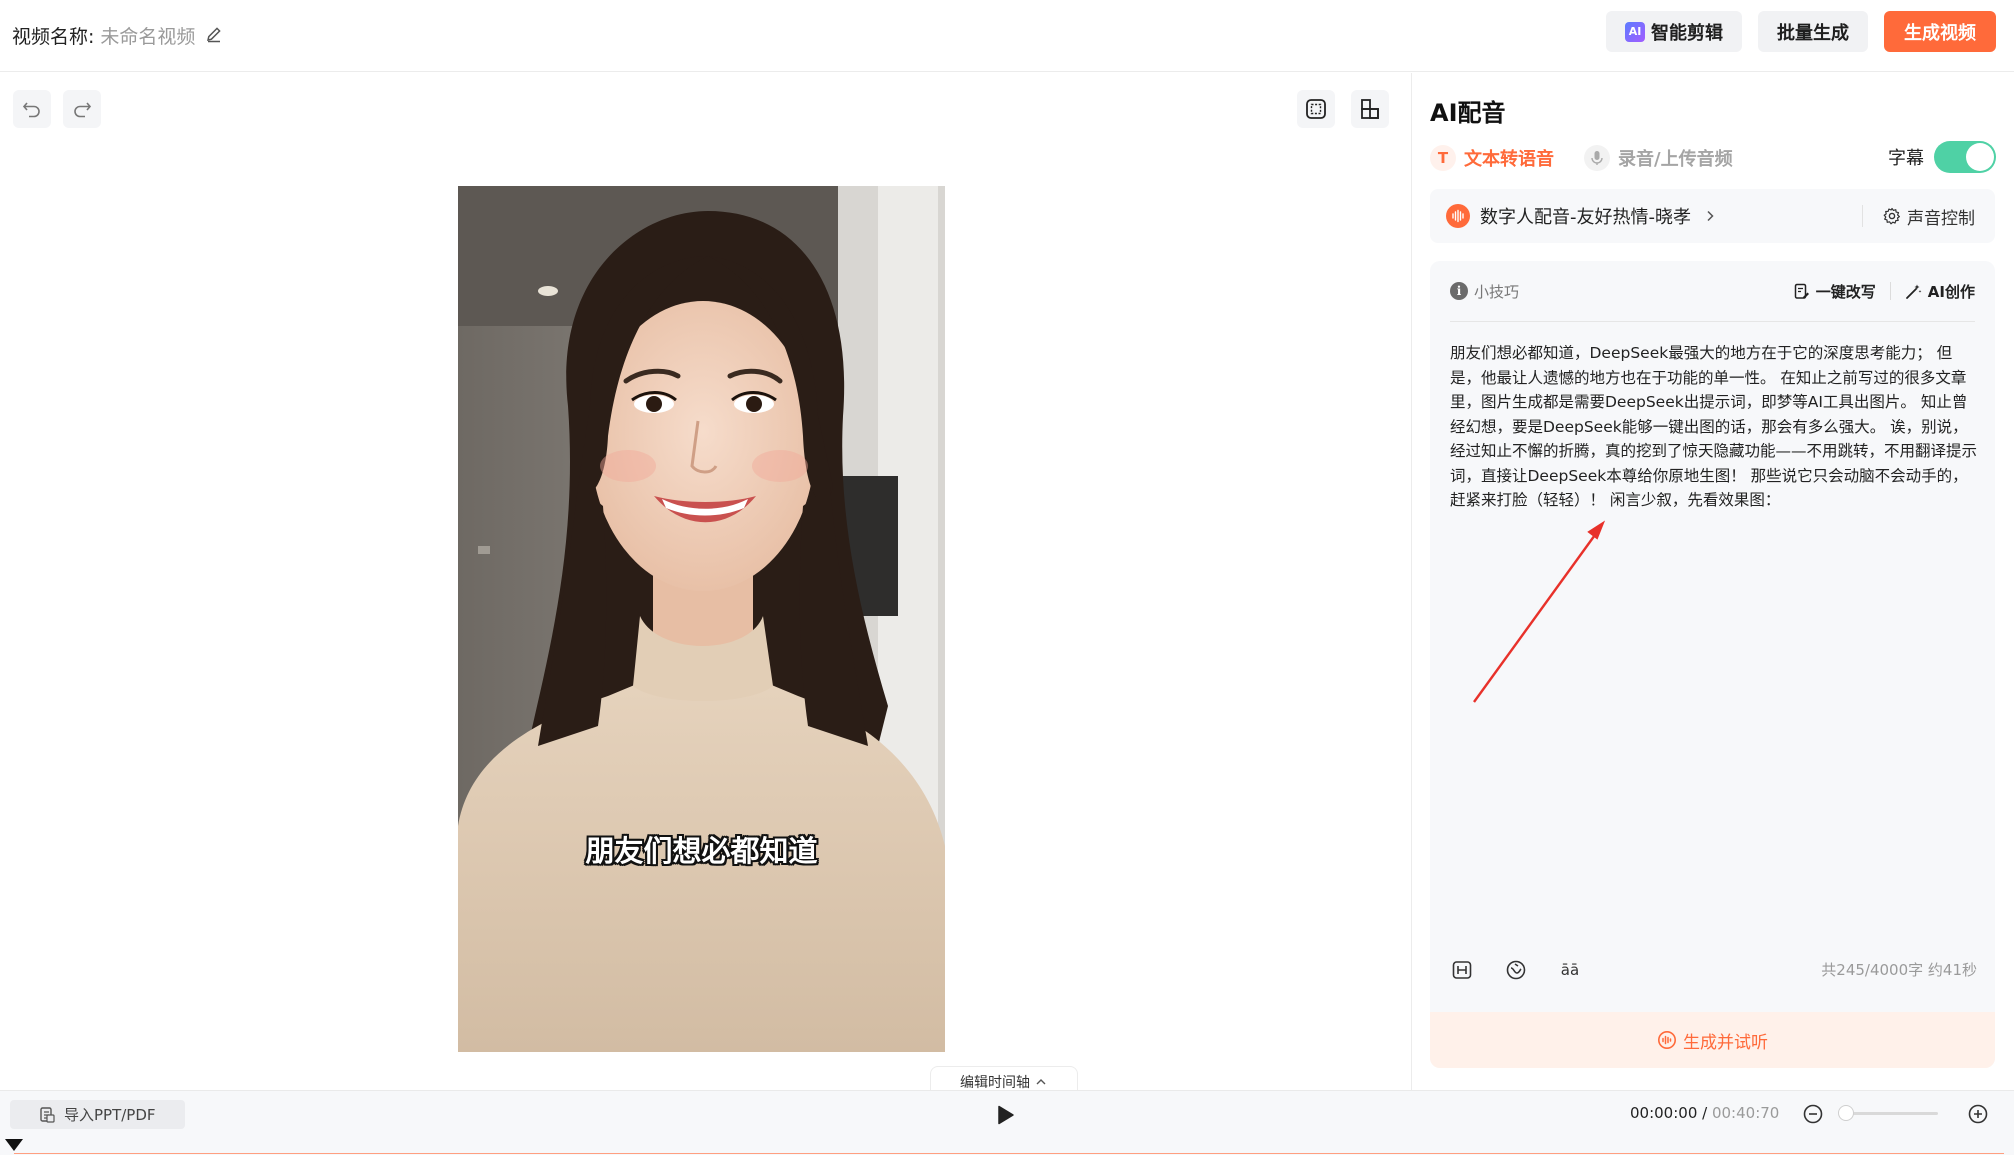 The image size is (2014, 1155). What do you see at coordinates (1667, 1040) in the screenshot?
I see `audio-play-icon` at bounding box center [1667, 1040].